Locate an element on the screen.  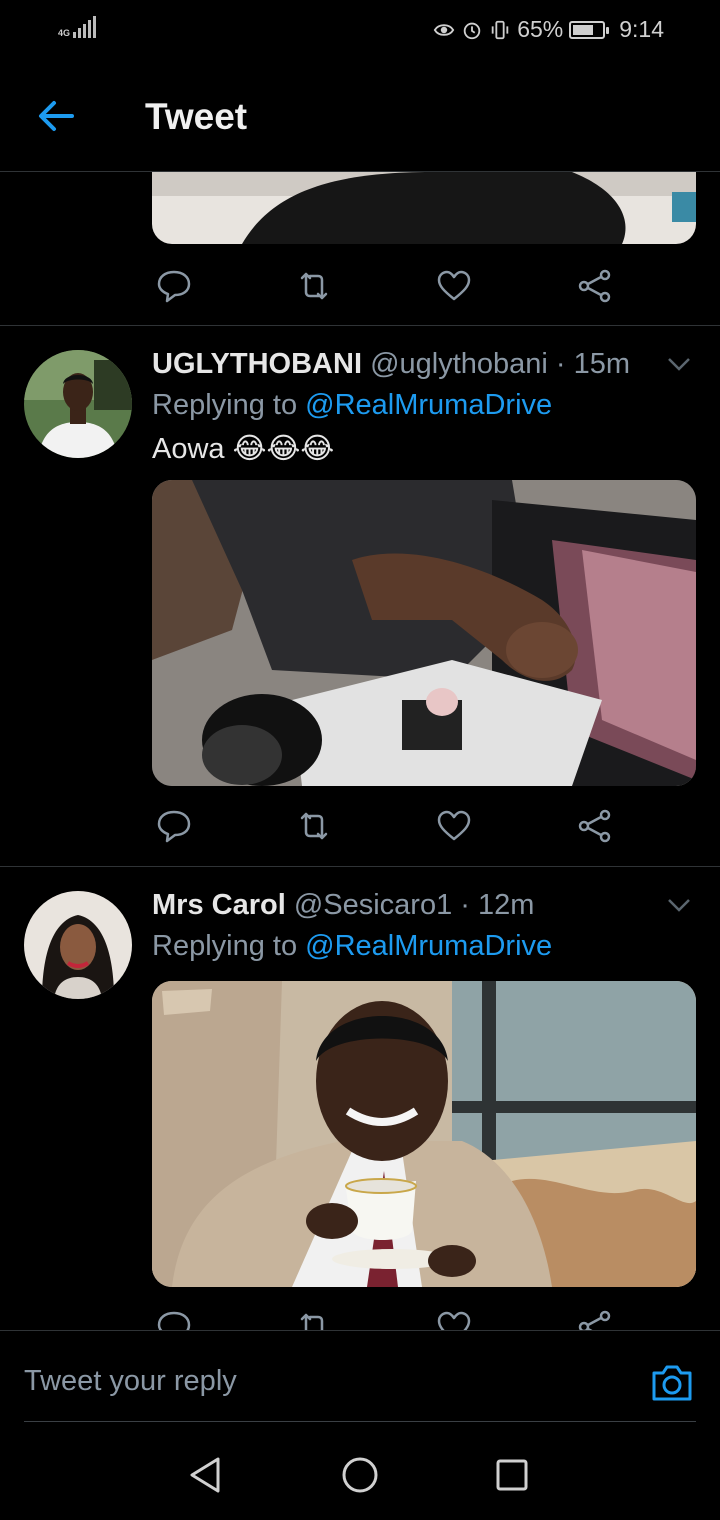
status-right: 65% 9:14 is located at coordinates (548, 29).